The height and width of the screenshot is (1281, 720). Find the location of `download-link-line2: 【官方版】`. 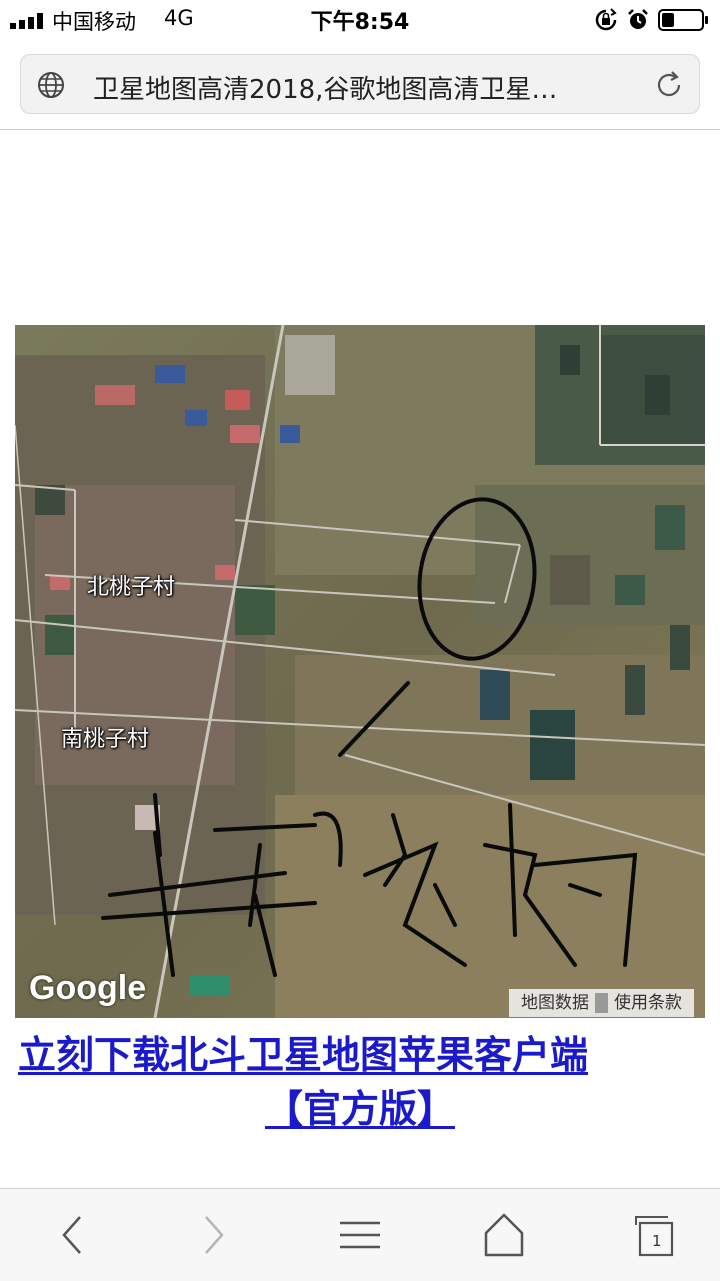

download-link-line2: 【官方版】 is located at coordinates (360, 1109).